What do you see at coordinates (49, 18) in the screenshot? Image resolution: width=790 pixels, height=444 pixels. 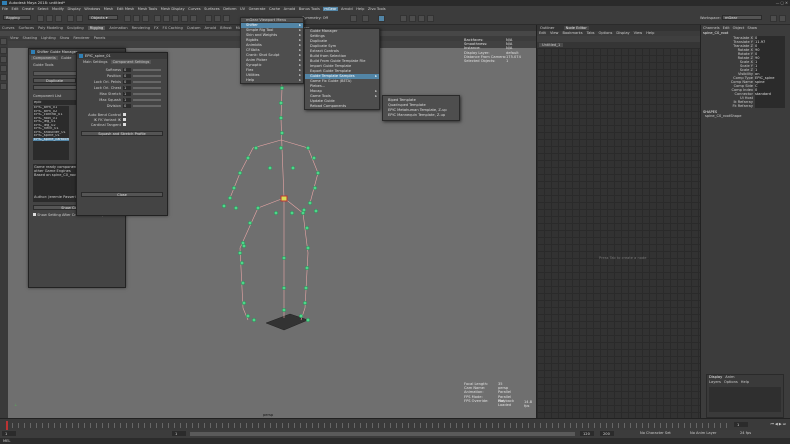 I see `open-scene-icon` at bounding box center [49, 18].